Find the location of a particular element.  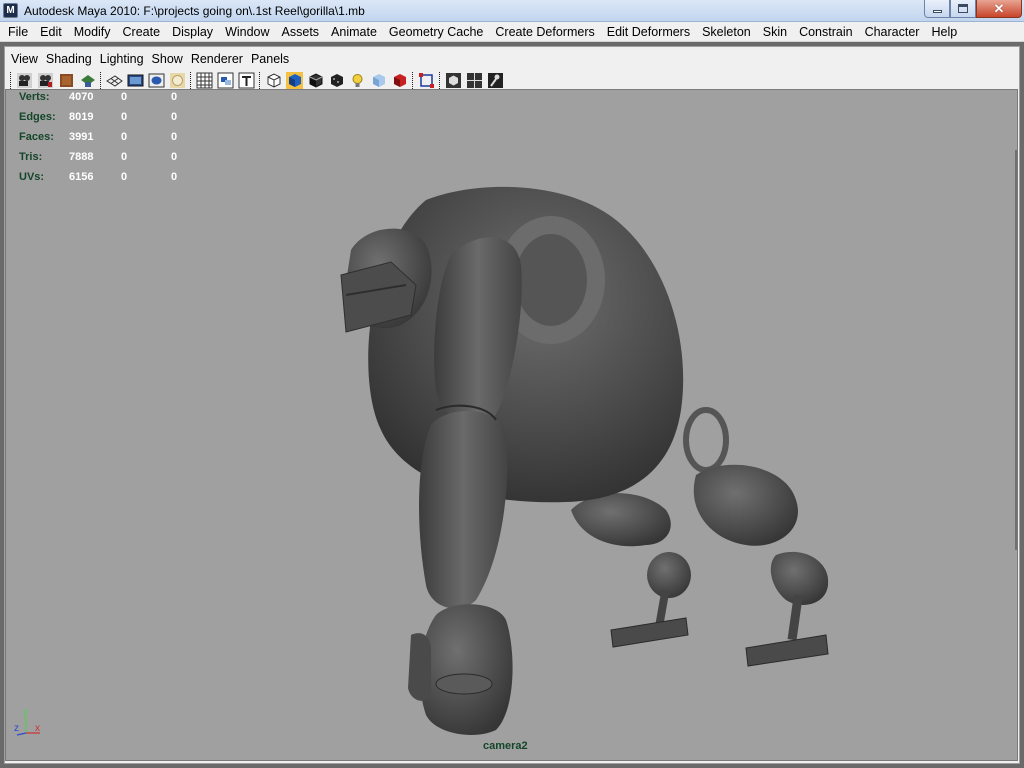

panel-menu-lighting: Lighting is located at coordinates (122, 59).